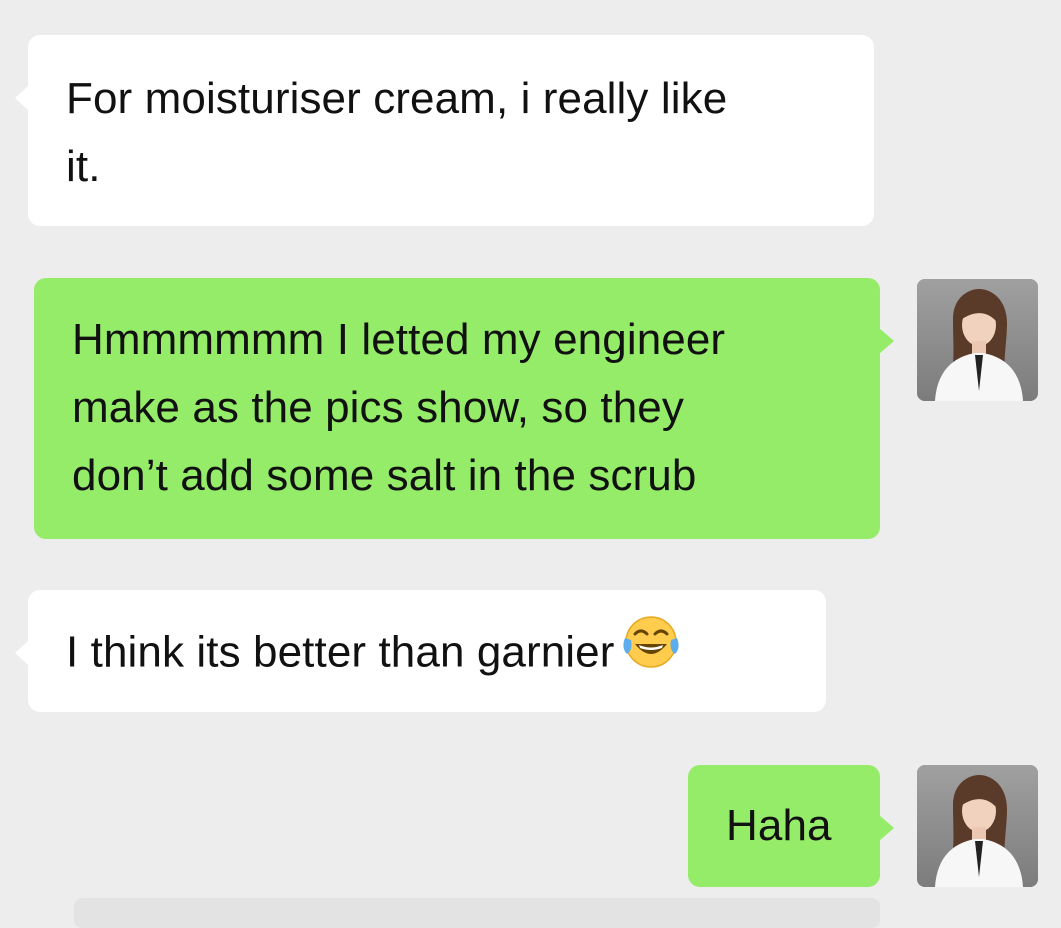 This screenshot has width=1061, height=928. I want to click on message-text: I think its better than garnier, so click(436, 653).